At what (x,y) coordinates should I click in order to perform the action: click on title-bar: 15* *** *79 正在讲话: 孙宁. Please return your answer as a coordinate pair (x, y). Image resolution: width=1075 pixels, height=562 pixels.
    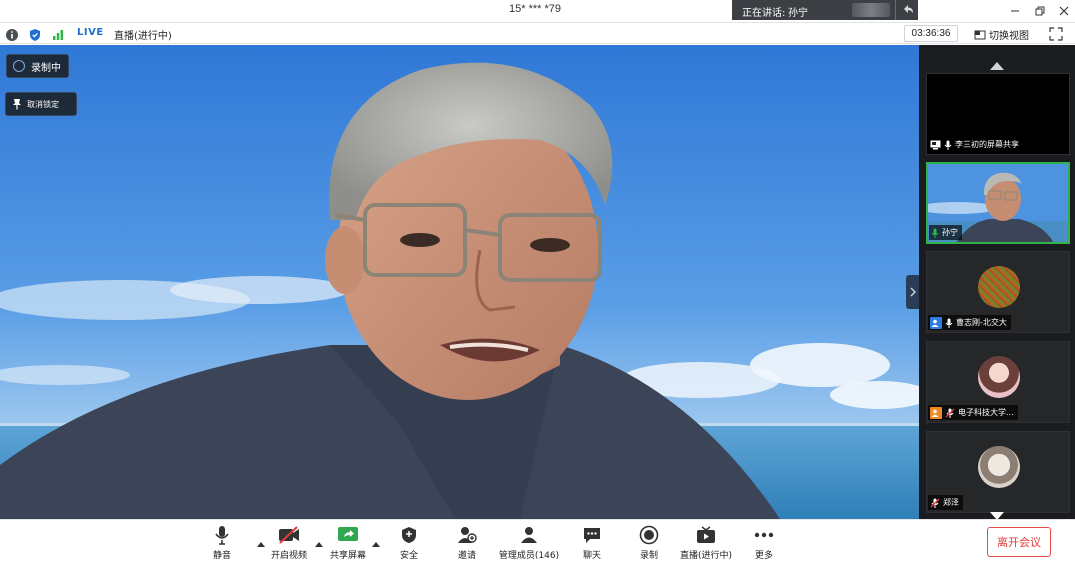
    Looking at the image, I should click on (537, 11).